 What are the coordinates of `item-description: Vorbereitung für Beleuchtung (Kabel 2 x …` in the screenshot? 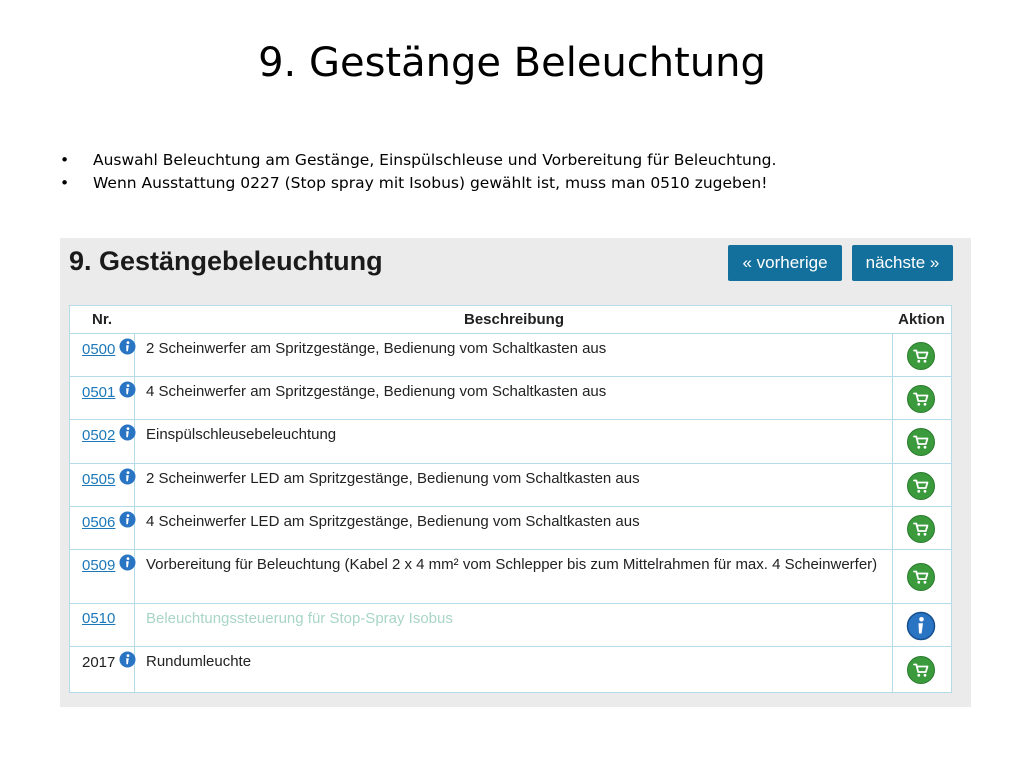 It's located at (512, 564).